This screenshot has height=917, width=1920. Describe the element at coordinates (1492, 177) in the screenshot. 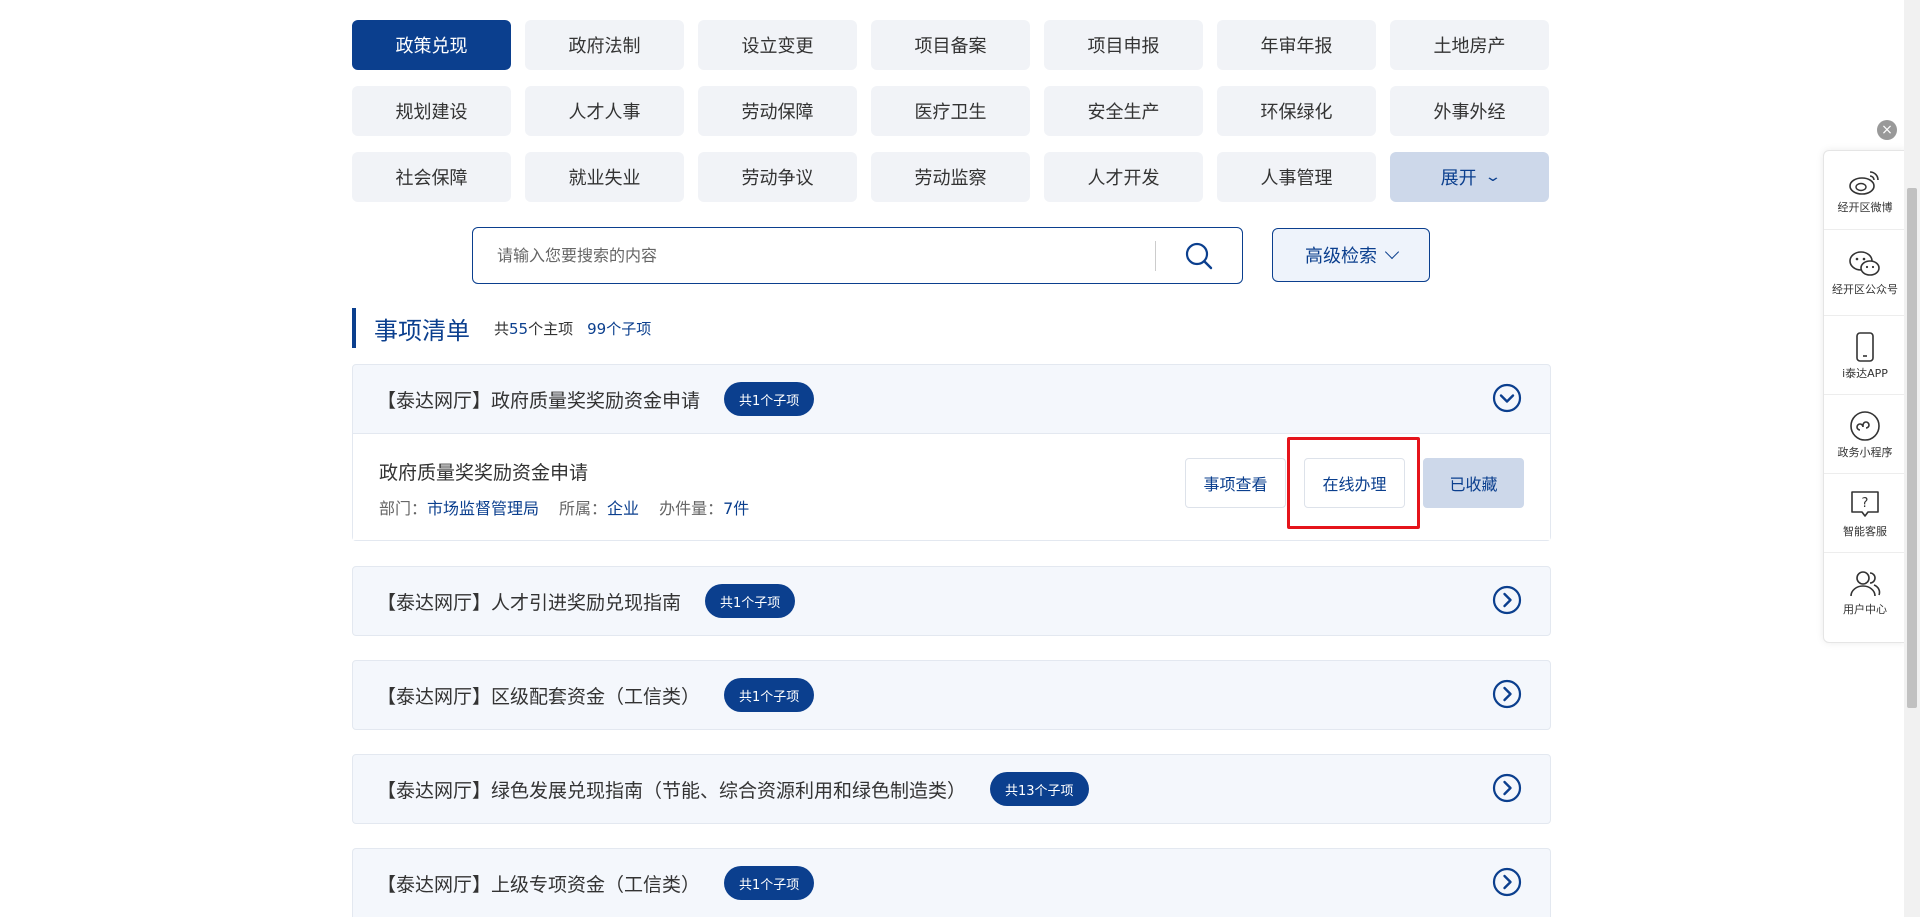

I see `chevron-down-icon: ⌄` at that location.